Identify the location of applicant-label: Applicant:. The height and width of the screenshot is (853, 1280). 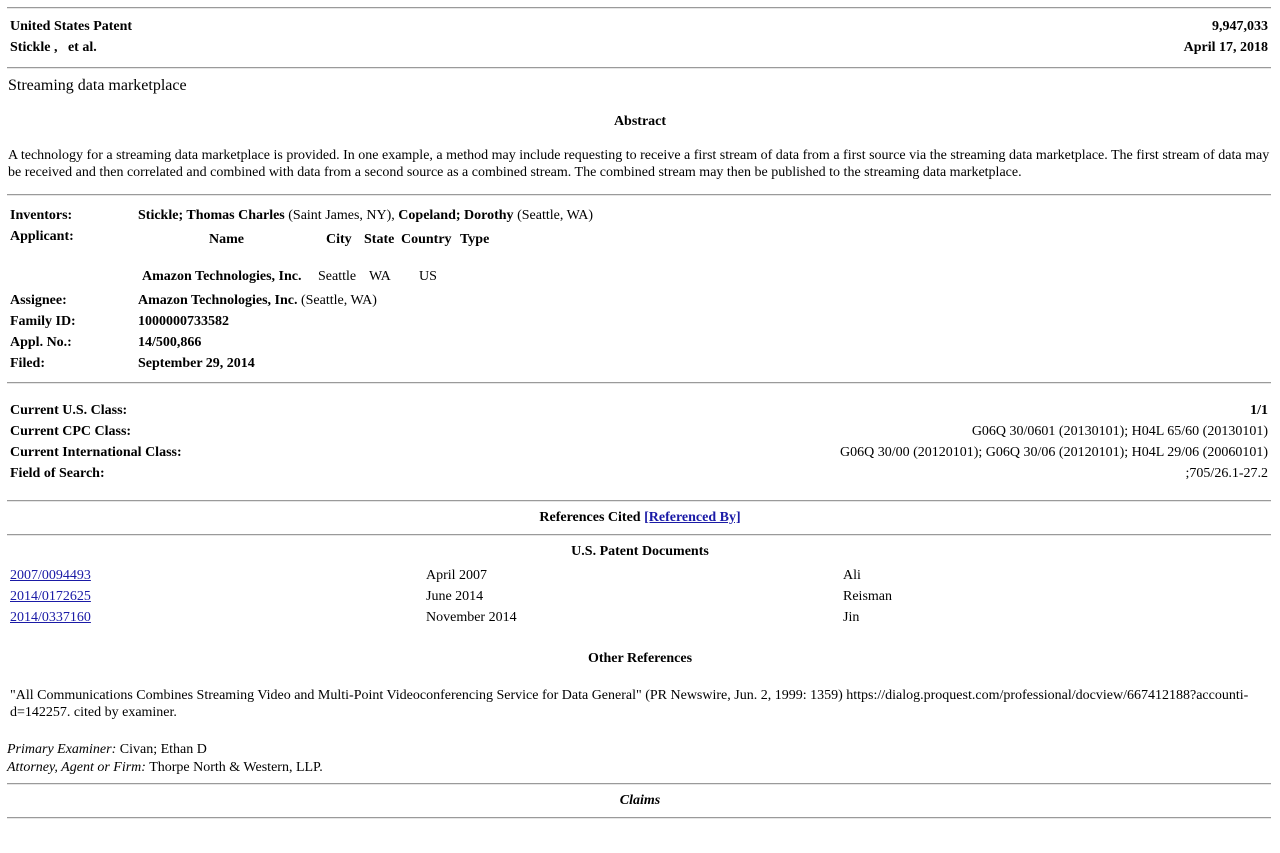
(42, 236).